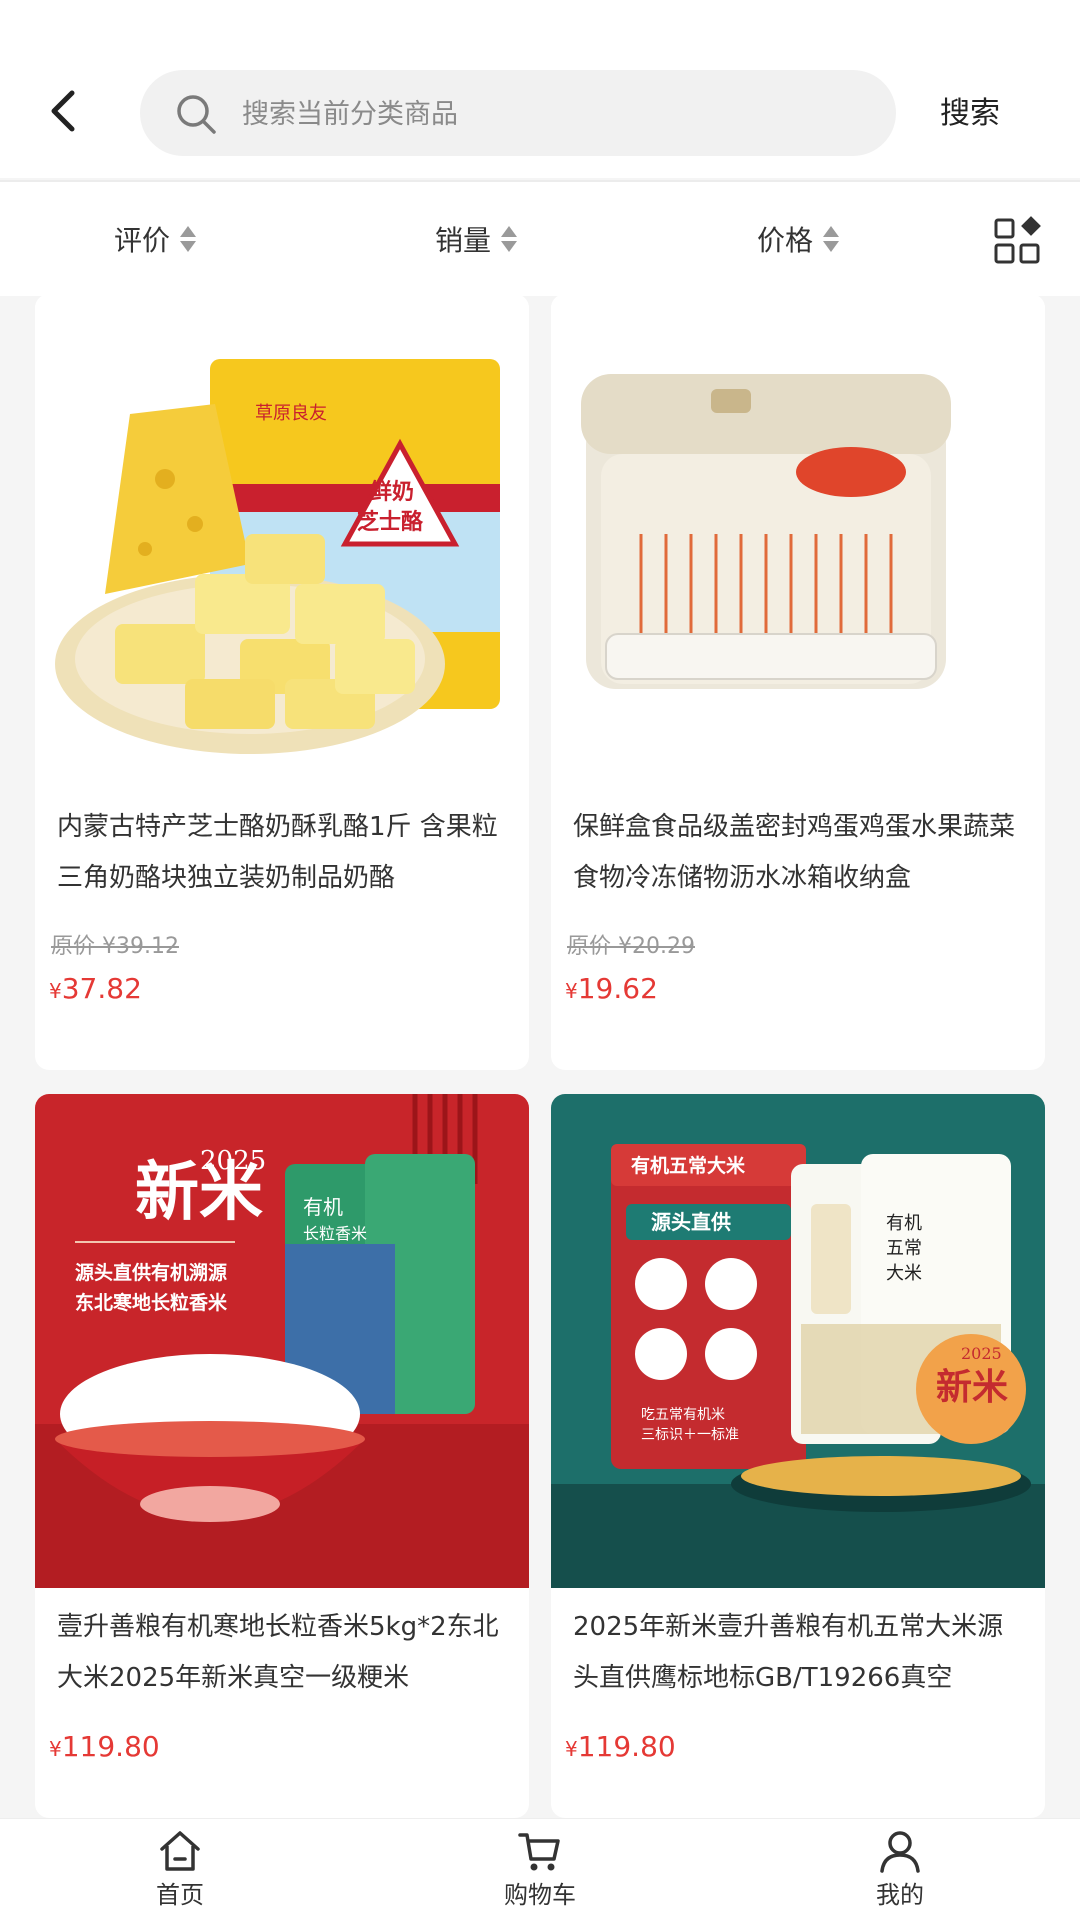 The height and width of the screenshot is (1921, 1080). I want to click on original-price: 原价 ¥39.12, so click(115, 946).